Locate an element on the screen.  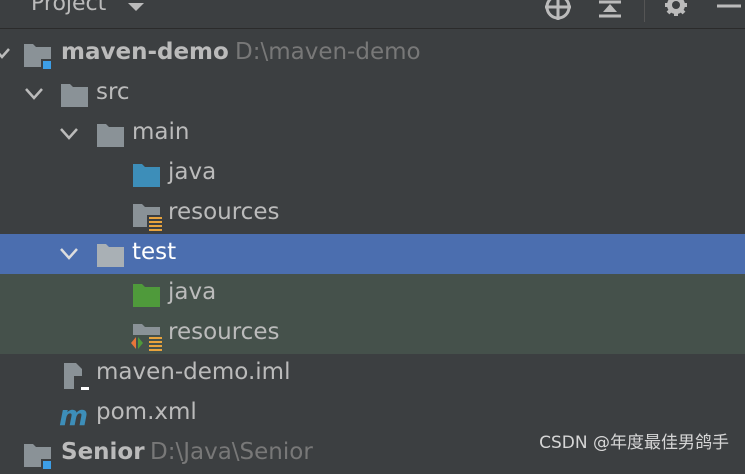
tree-row-test-java: java is located at coordinates (372, 294).